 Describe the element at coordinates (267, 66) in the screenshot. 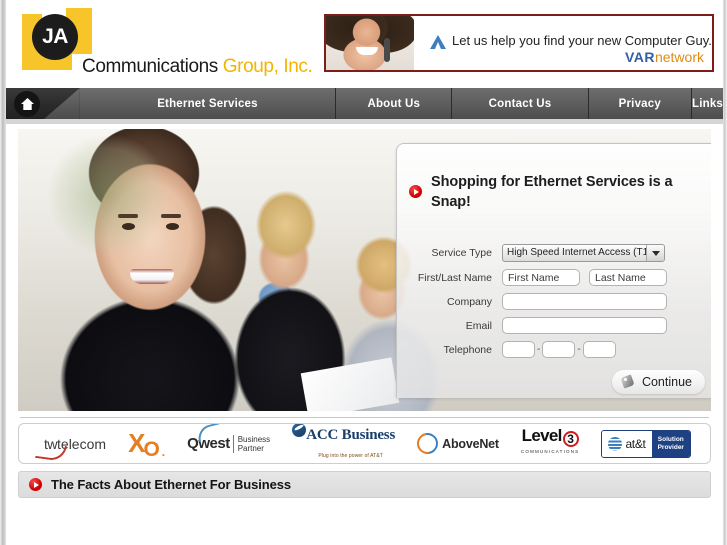

I see `logo-wordmark-accent: Group, Inc.` at that location.